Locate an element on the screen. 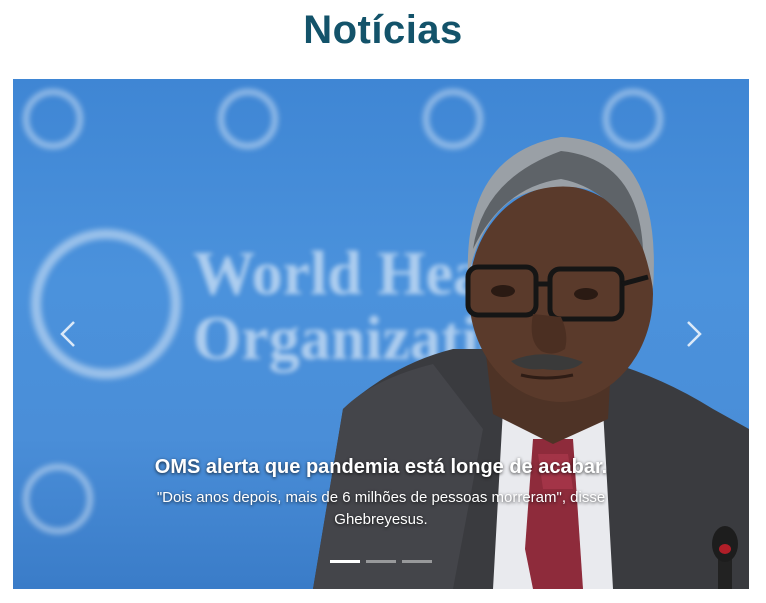 The height and width of the screenshot is (603, 766). carousel-next-button is located at coordinates (694, 334).